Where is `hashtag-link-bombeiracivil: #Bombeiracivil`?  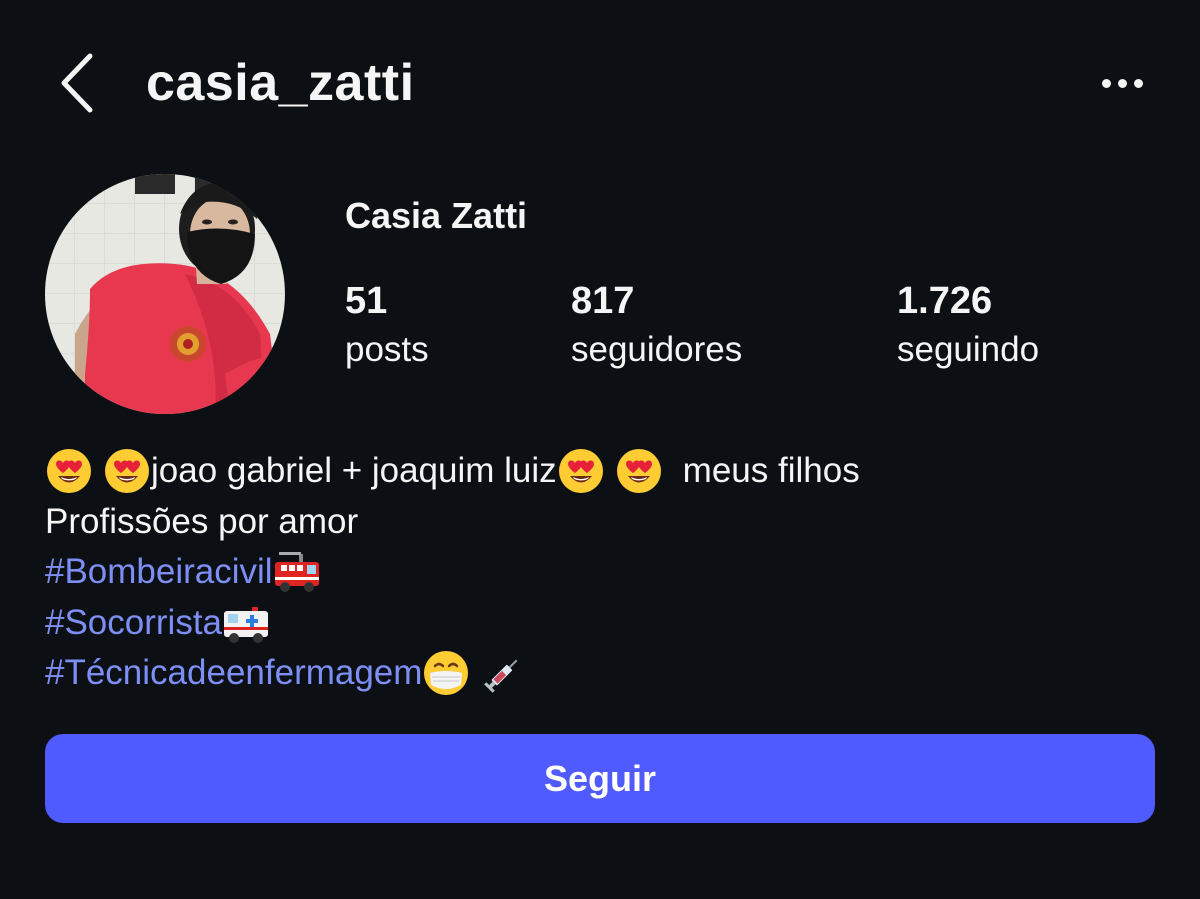 hashtag-link-bombeiracivil: #Bombeiracivil is located at coordinates (159, 572).